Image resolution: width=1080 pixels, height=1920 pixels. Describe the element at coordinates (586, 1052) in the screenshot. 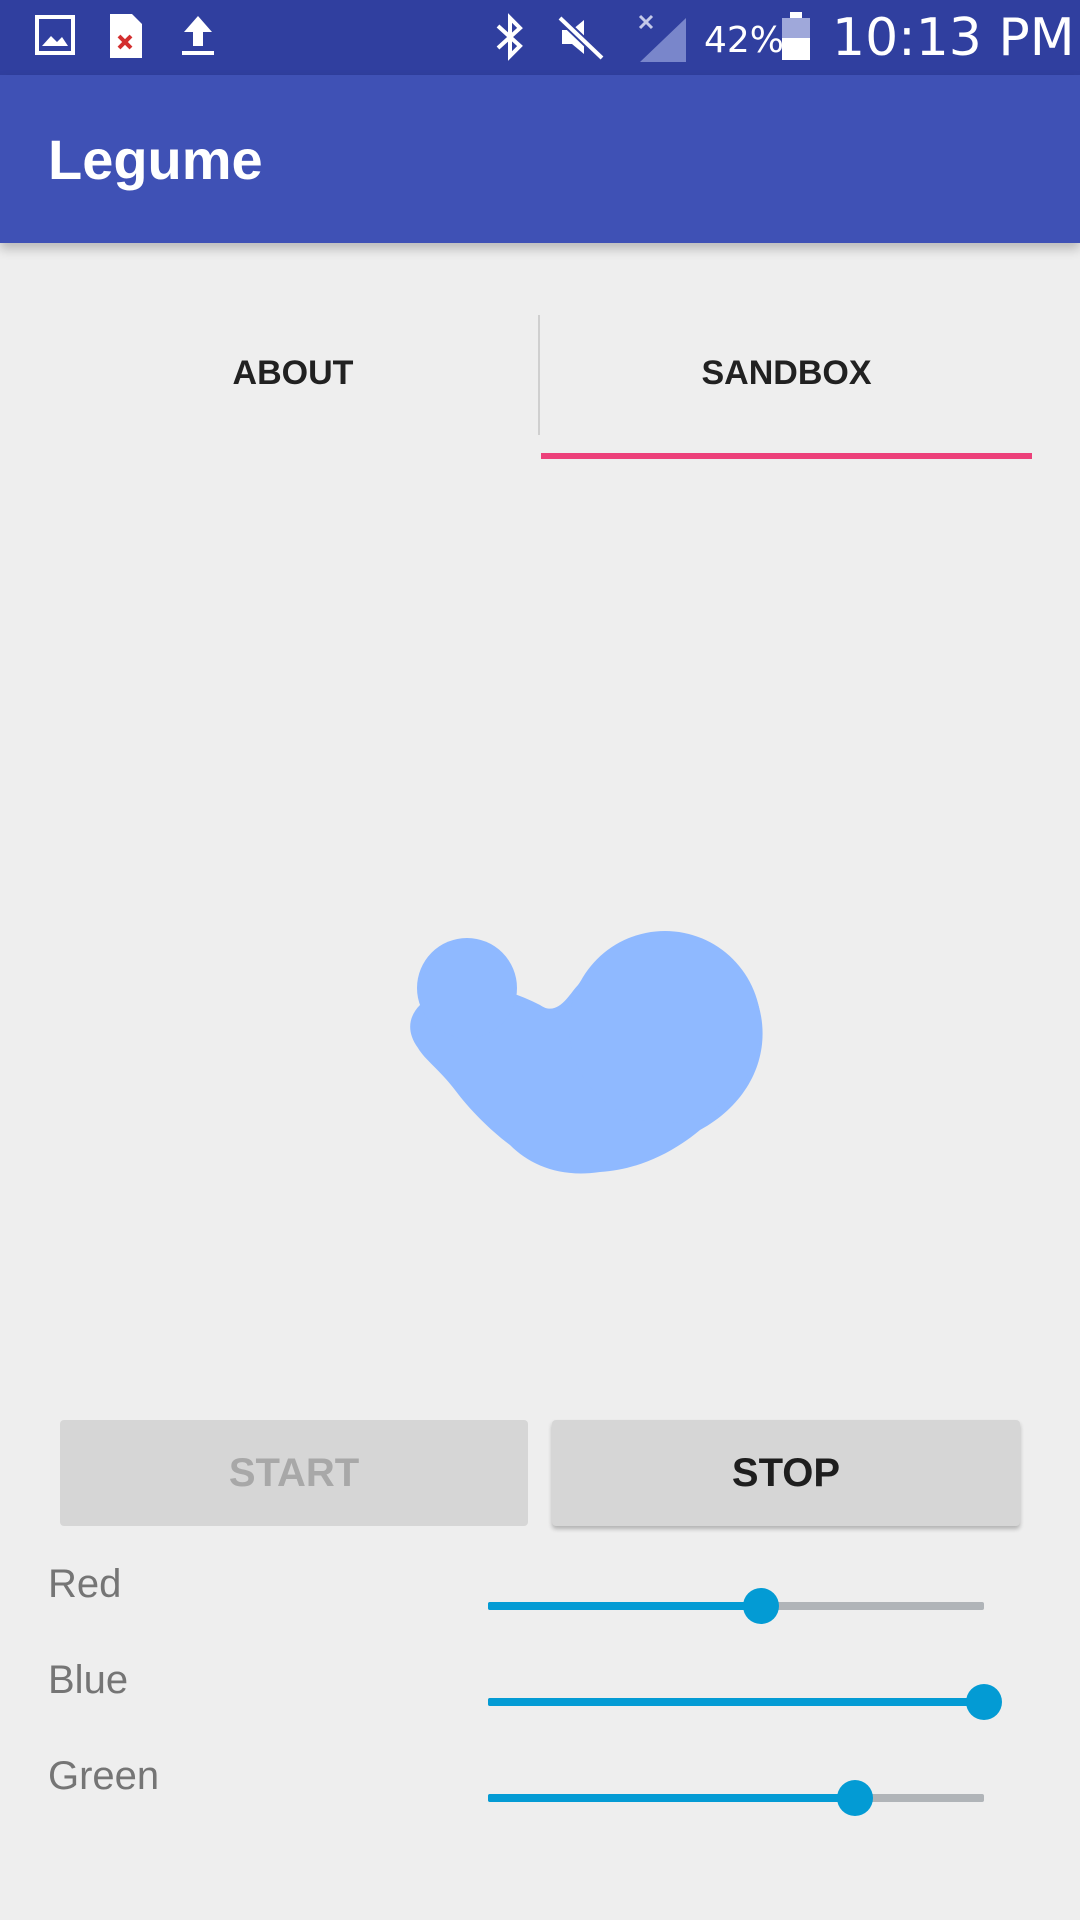

I see `color-blob` at that location.